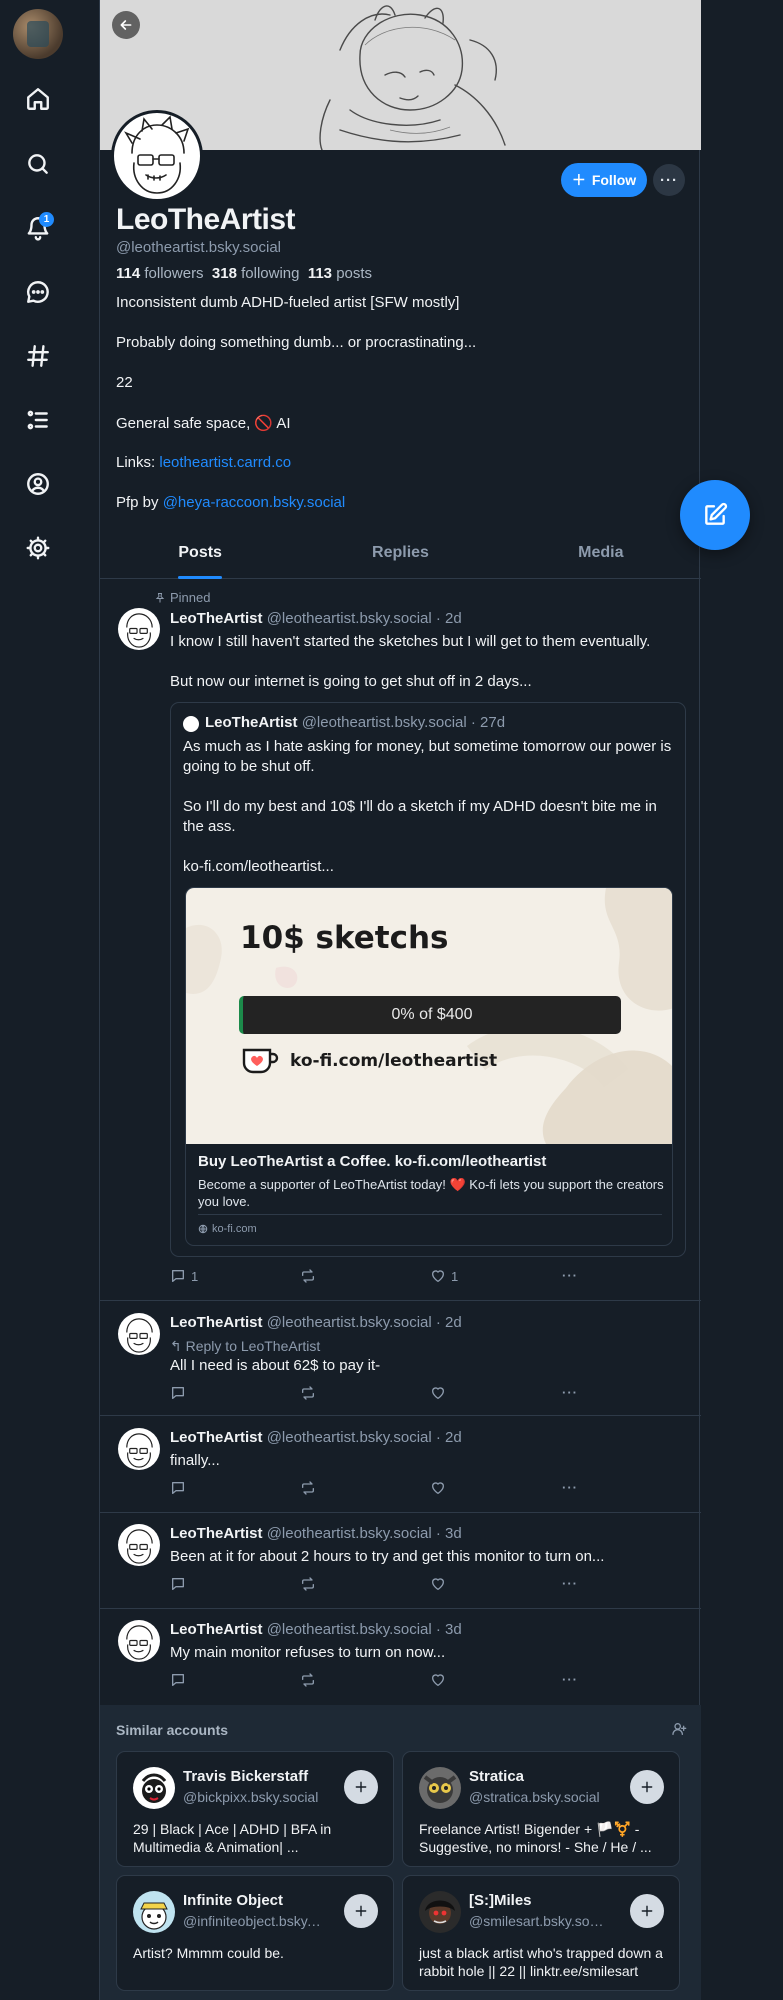  Describe the element at coordinates (669, 180) in the screenshot. I see `more-options-button: ···` at that location.